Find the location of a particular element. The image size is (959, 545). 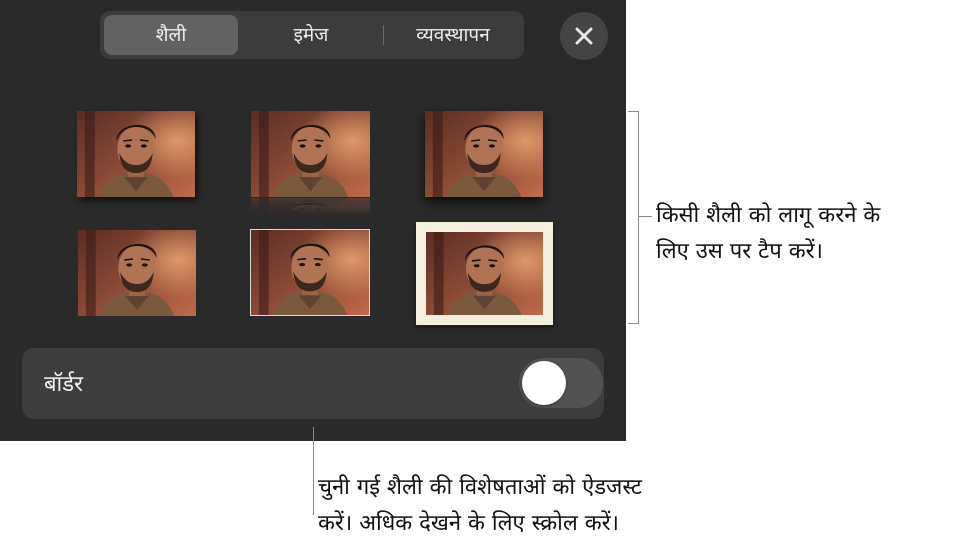

segment-divider is located at coordinates (383, 35).